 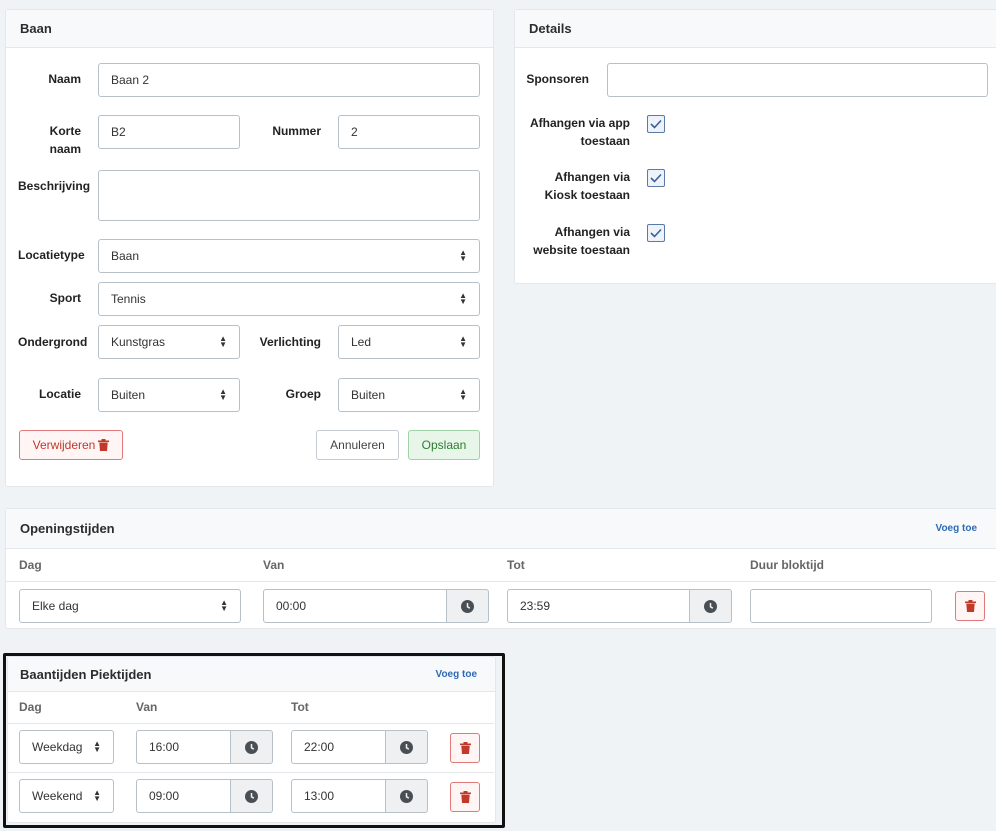 I want to click on sport-value: Tennis, so click(x=128, y=299).